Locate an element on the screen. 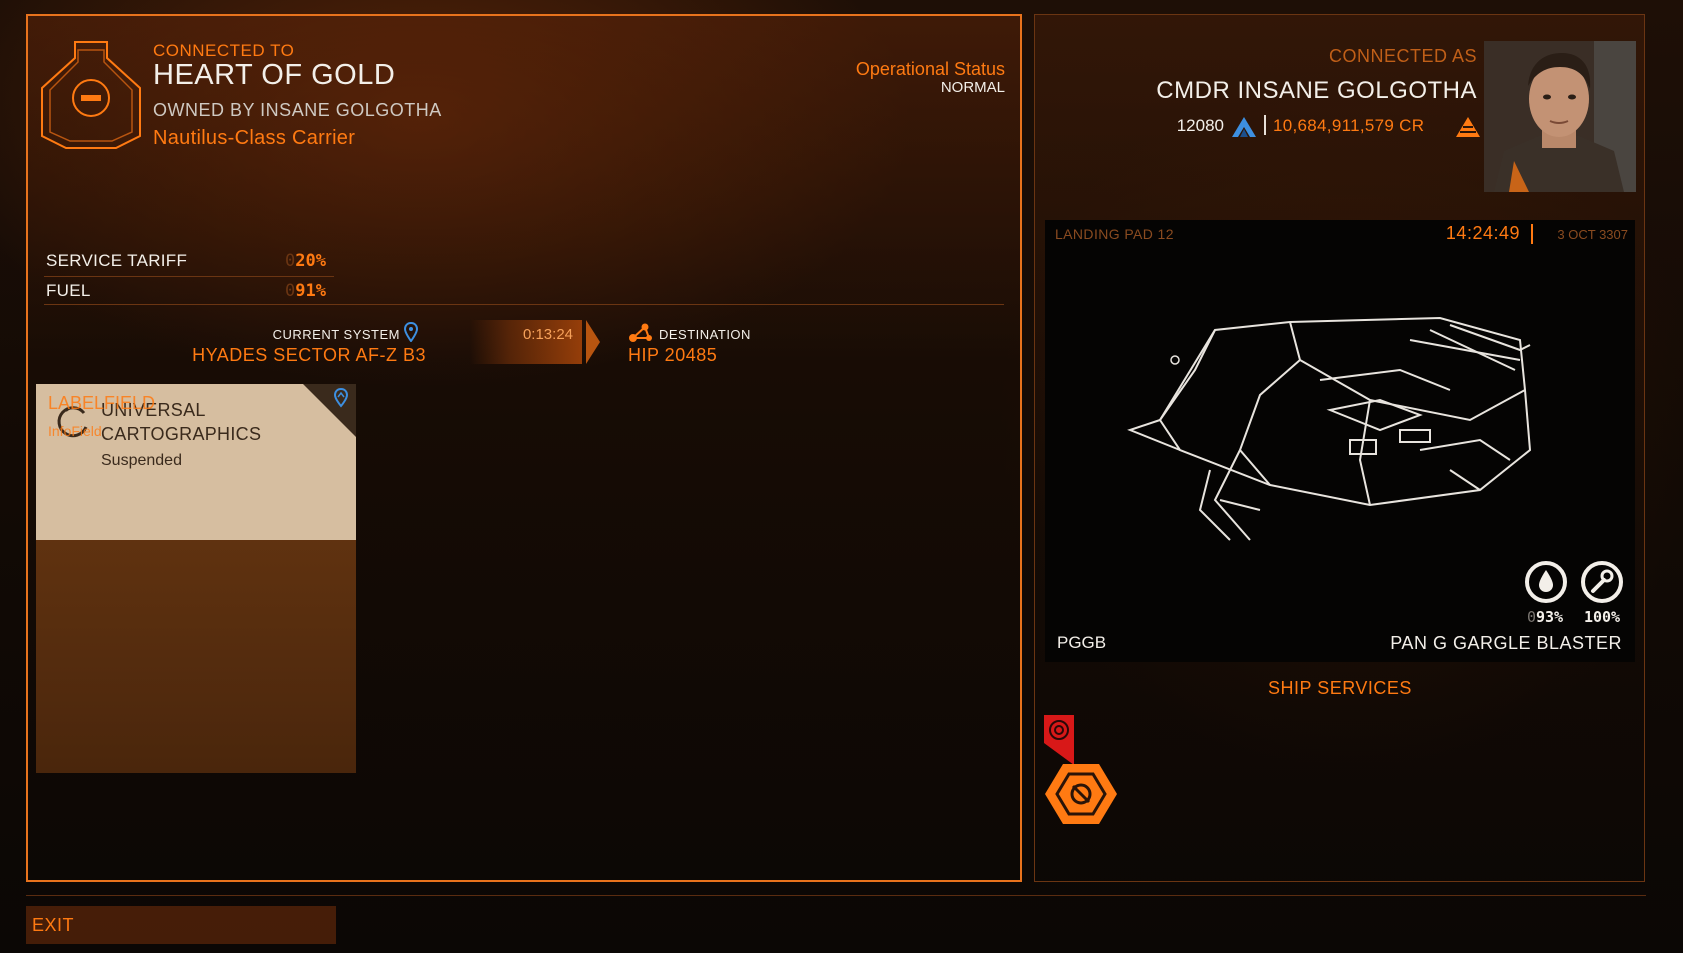 The image size is (1683, 953). fuel-percent: 093% is located at coordinates (1545, 617).